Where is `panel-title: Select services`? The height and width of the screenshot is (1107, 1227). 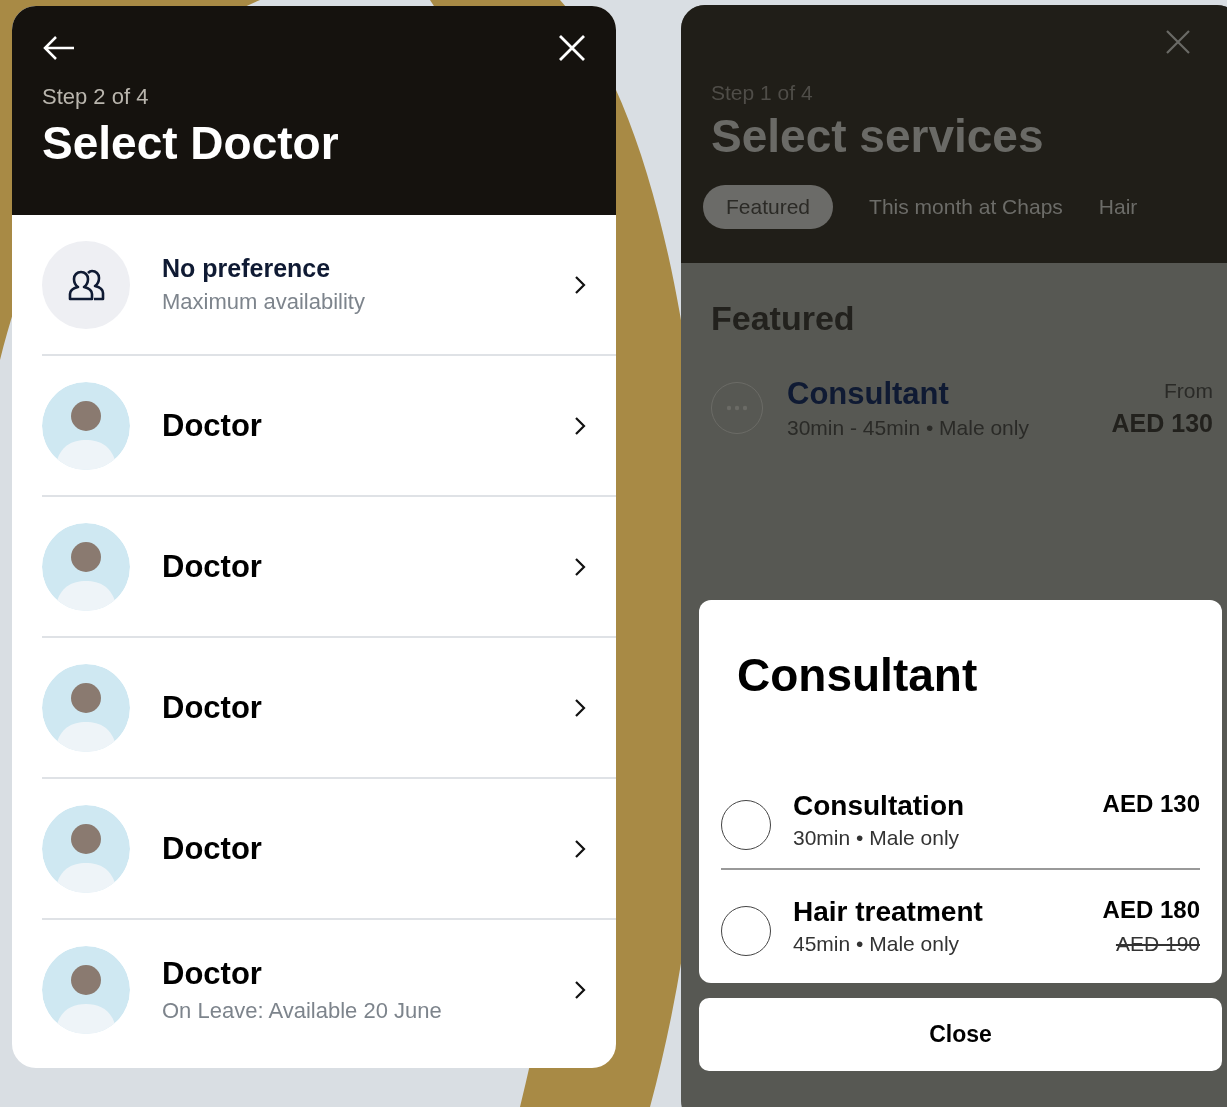 panel-title: Select services is located at coordinates (878, 136).